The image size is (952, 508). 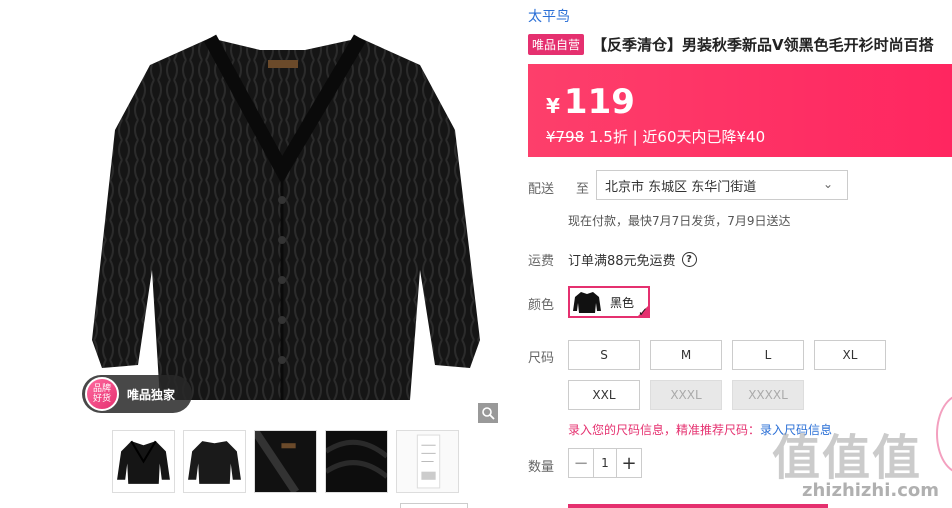 I want to click on quantity-stepper: − 1 +, so click(x=605, y=463).